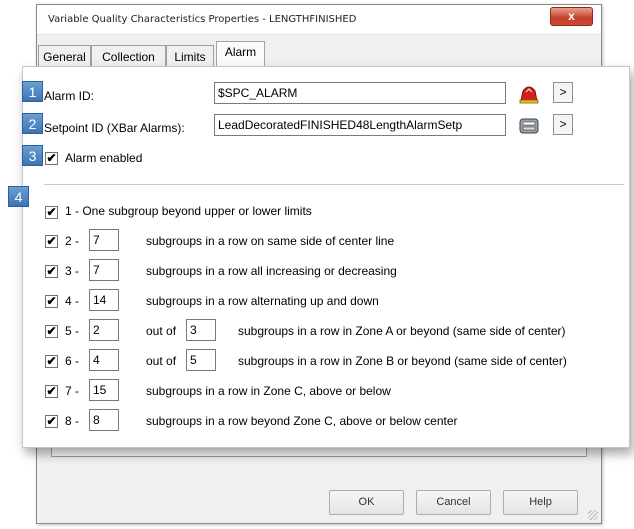 This screenshot has width=634, height=529. What do you see at coordinates (104, 300) in the screenshot?
I see `rule-4-count-field: 14` at bounding box center [104, 300].